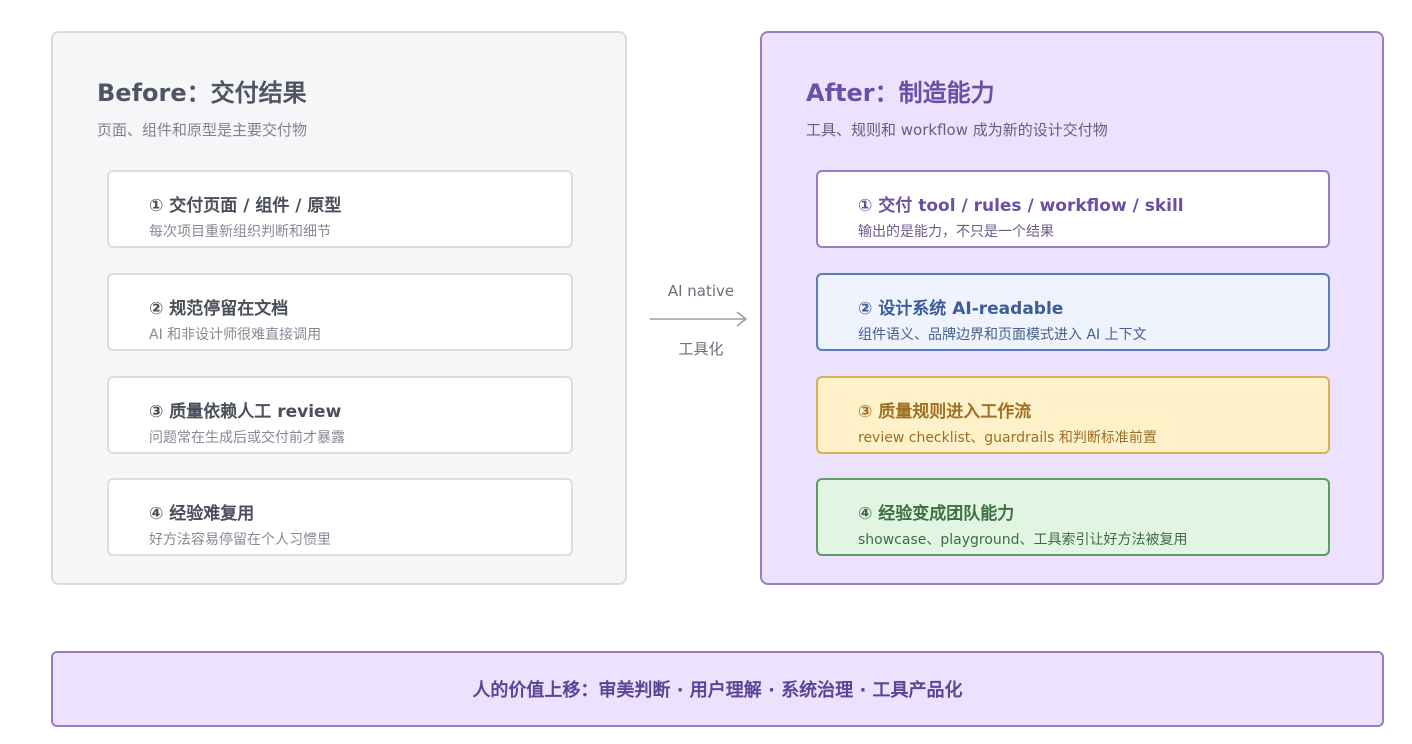  I want to click on after-card-desc: review checklist、guardrails 和判断标准前置, so click(1007, 438).